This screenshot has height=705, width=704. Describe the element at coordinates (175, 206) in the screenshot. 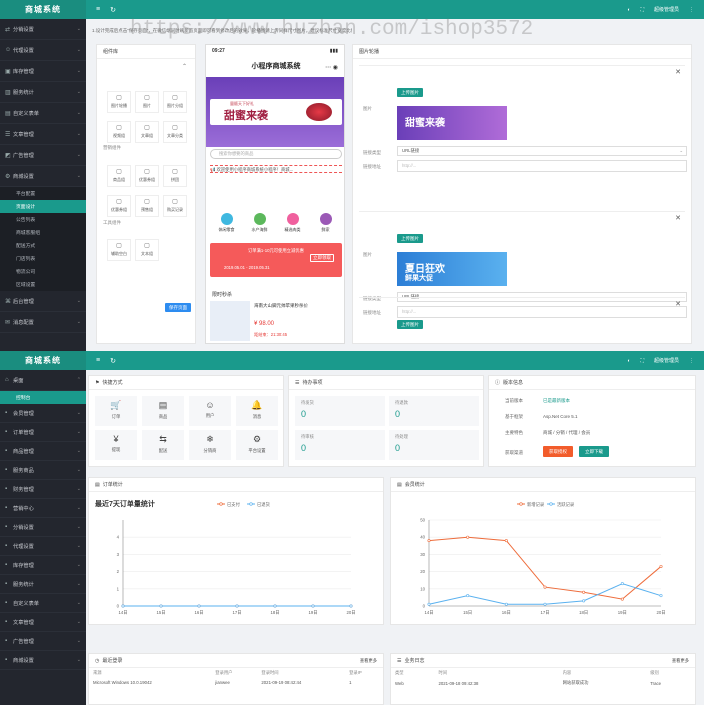

I see `component-button: ▢ 购买记录` at that location.